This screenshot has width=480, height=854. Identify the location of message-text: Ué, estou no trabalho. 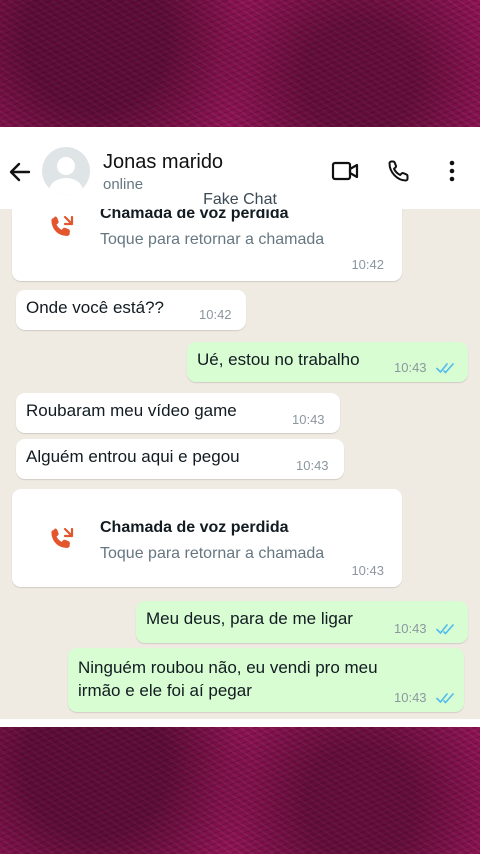
(278, 359).